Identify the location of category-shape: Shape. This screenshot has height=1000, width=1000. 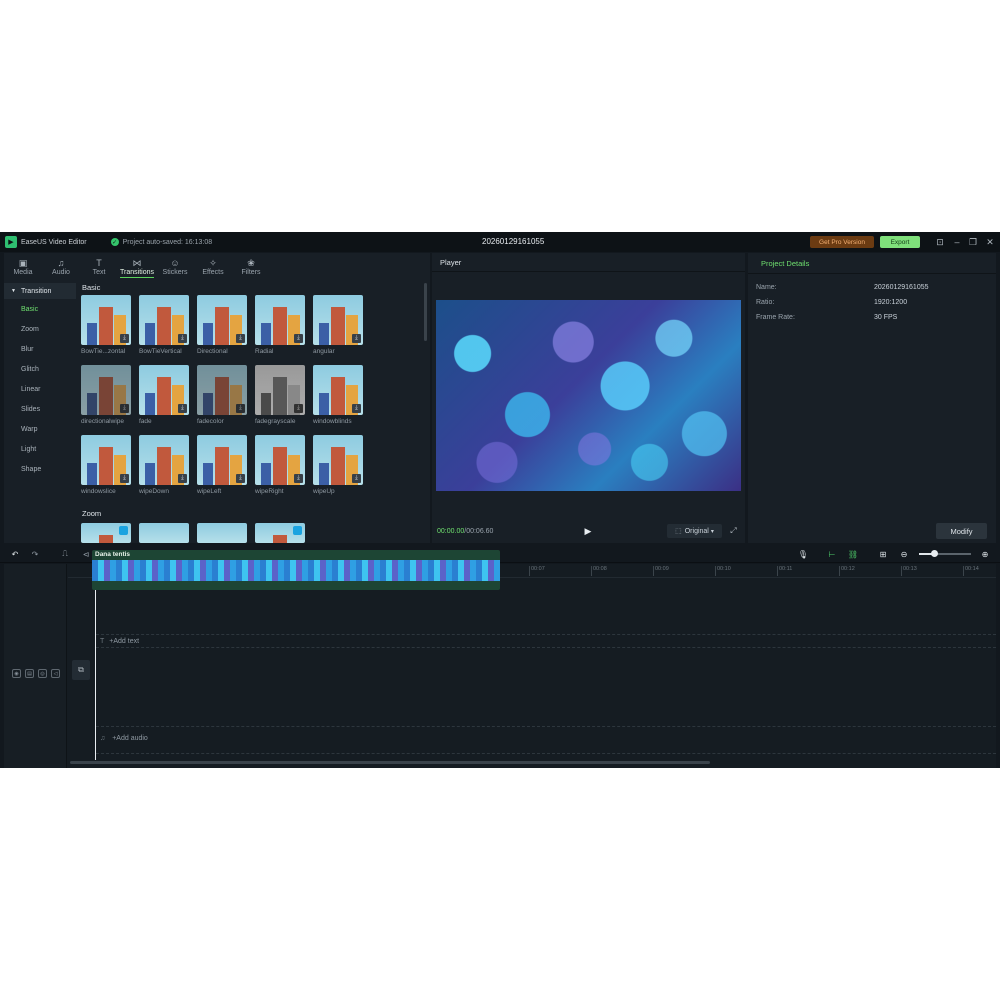
(40, 469).